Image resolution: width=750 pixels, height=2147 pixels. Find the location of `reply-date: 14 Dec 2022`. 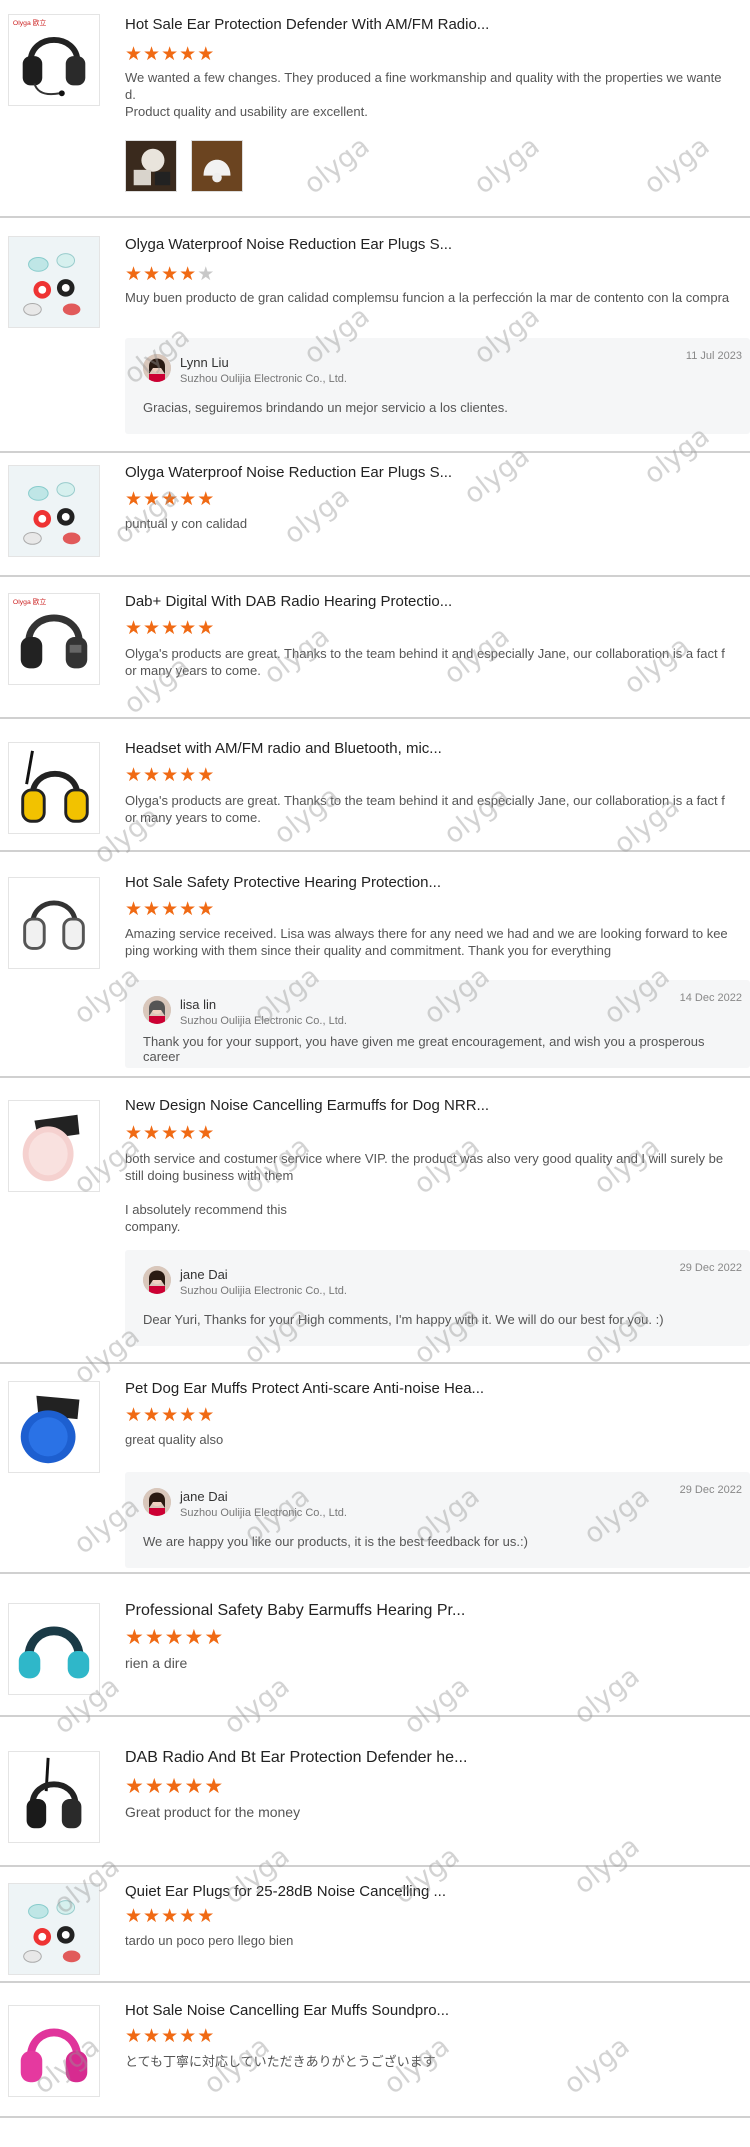

reply-date: 14 Dec 2022 is located at coordinates (710, 998).